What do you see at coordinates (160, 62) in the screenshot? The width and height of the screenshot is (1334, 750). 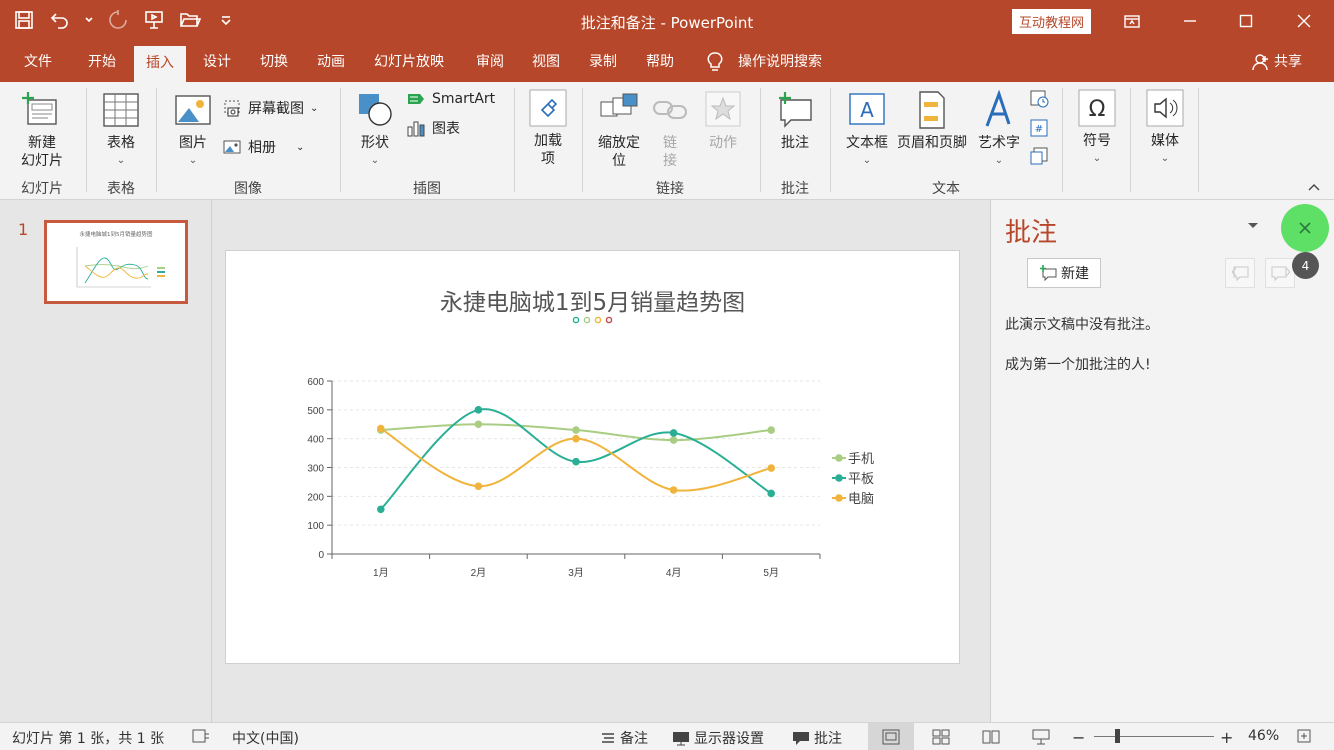 I see `tab-insert: 插入` at bounding box center [160, 62].